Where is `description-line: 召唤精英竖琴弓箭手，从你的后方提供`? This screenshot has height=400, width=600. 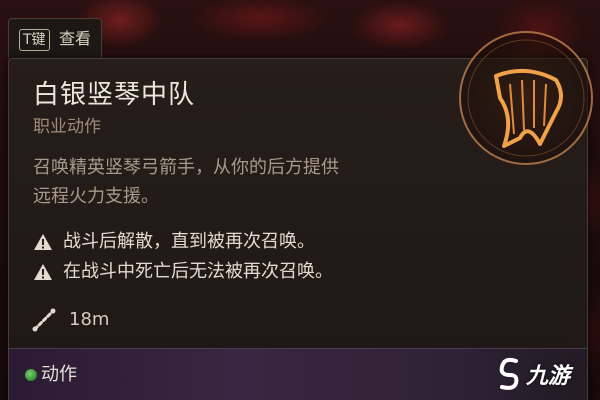
description-line: 召唤精英竖琴弓箭手，从你的后方提供 is located at coordinates (186, 167).